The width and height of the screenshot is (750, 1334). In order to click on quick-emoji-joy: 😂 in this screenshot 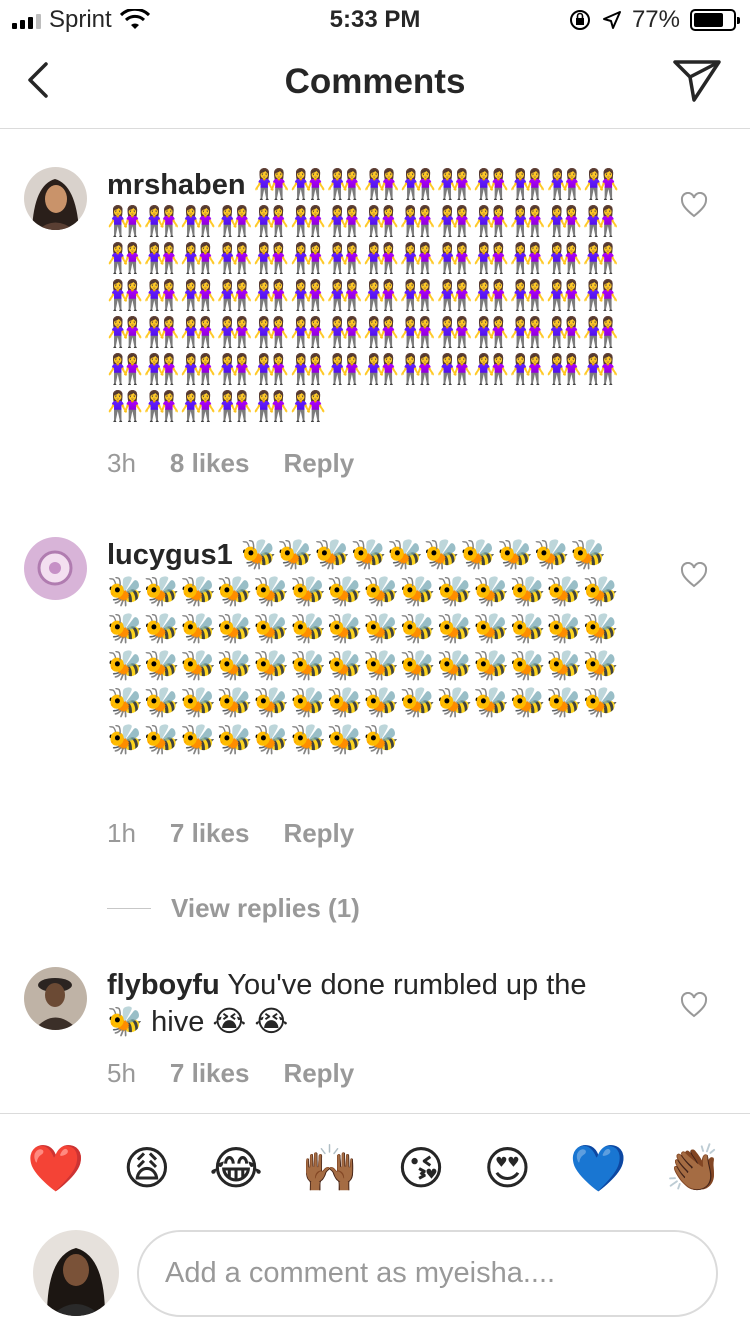, I will do `click(236, 1168)`.